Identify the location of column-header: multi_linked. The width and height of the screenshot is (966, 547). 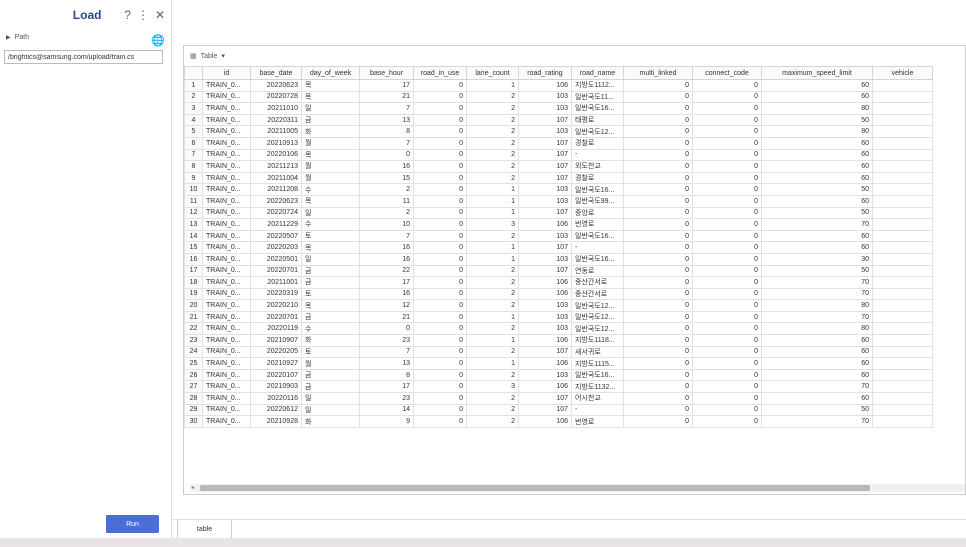
(658, 73).